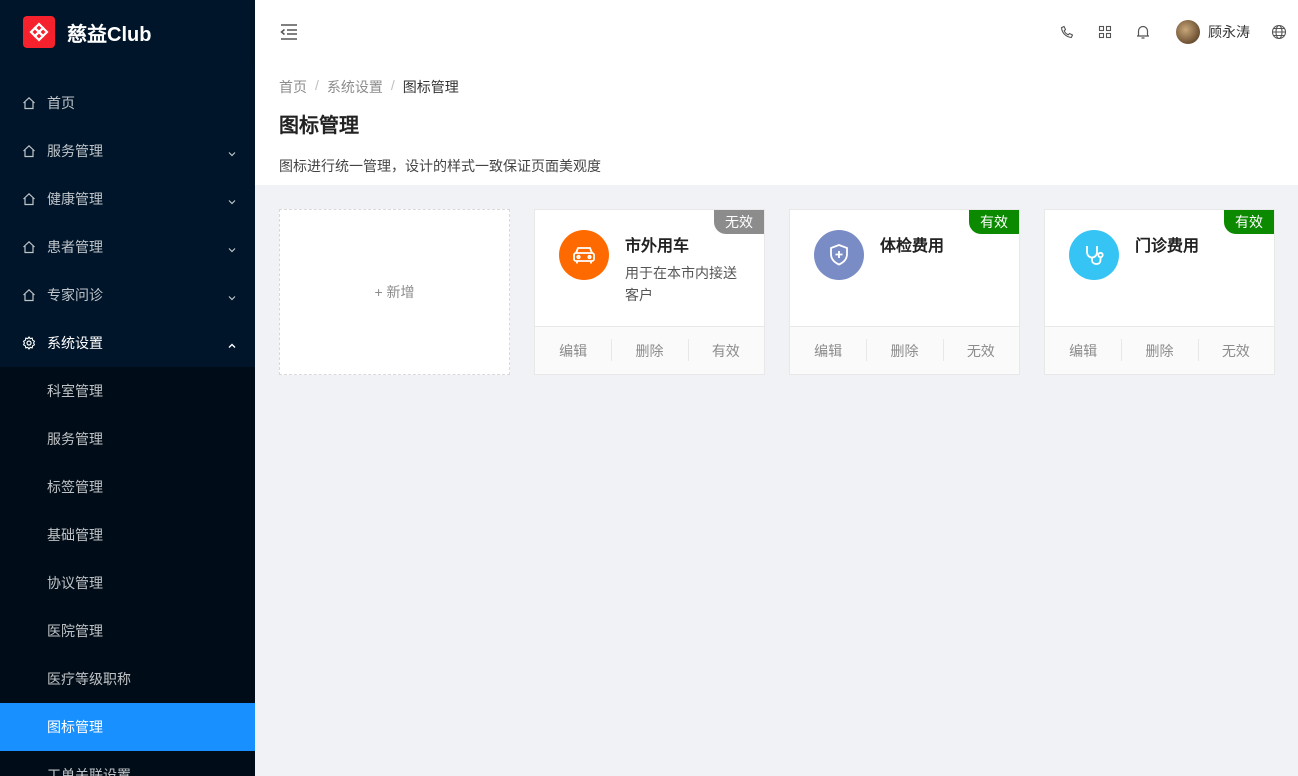  What do you see at coordinates (127, 583) in the screenshot?
I see `sidebar-subitem-agreements: 协议管理` at bounding box center [127, 583].